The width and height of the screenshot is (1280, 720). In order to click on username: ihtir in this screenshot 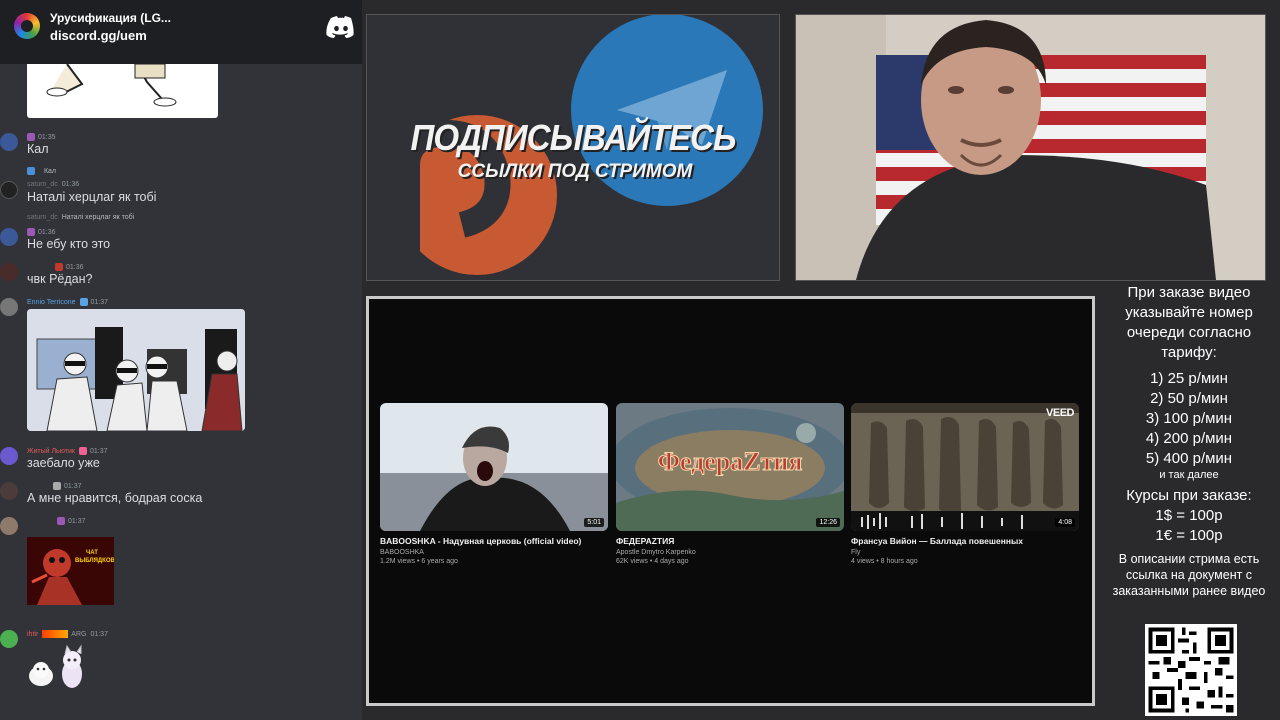, I will do `click(32, 634)`.